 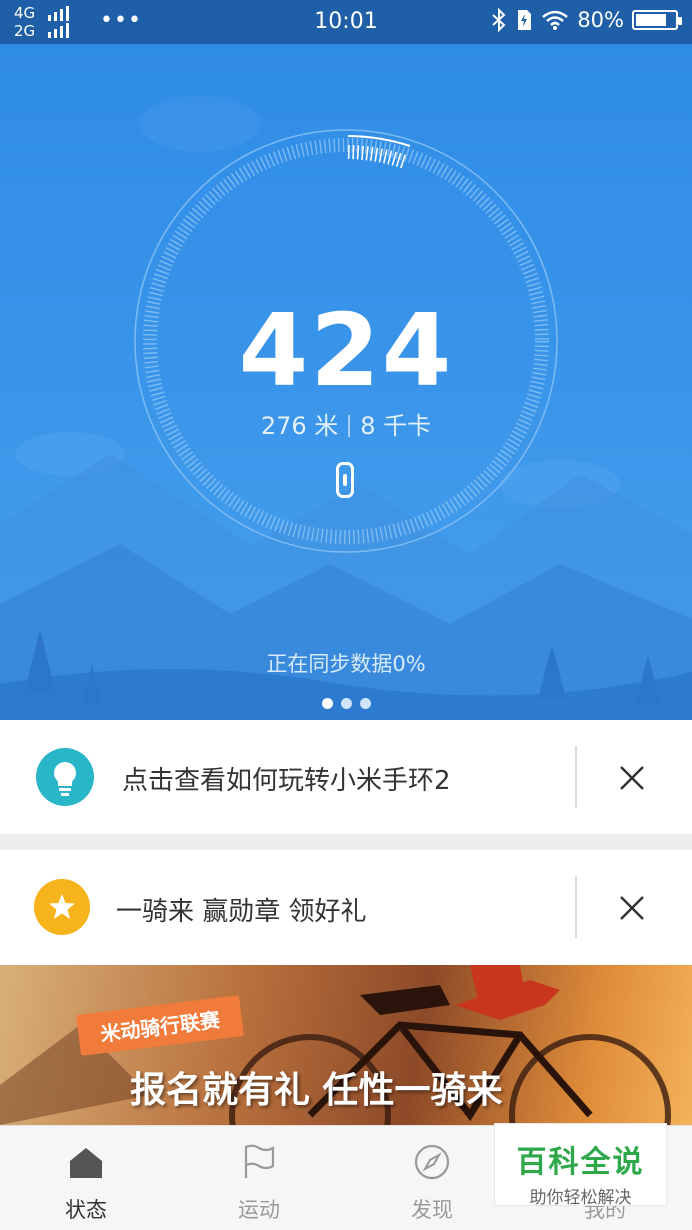 I want to click on sync-status: 正在同步数据0%, so click(x=346, y=664).